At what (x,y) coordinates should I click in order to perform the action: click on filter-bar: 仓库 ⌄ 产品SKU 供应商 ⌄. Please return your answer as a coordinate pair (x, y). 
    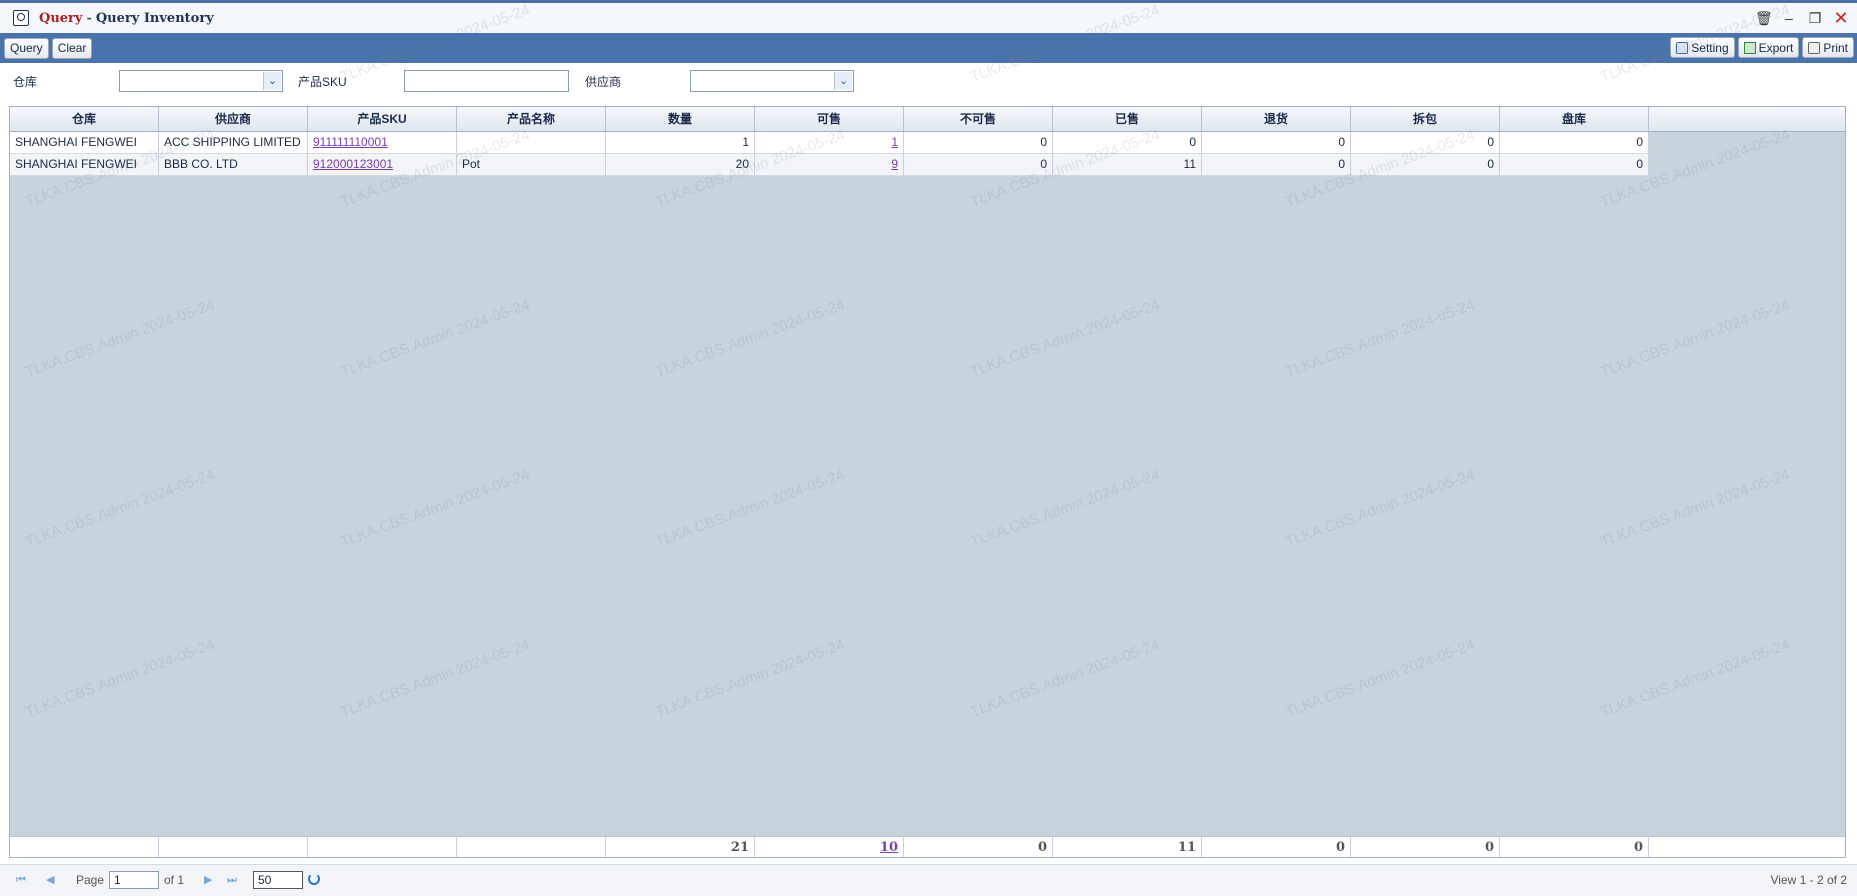
    Looking at the image, I should click on (928, 81).